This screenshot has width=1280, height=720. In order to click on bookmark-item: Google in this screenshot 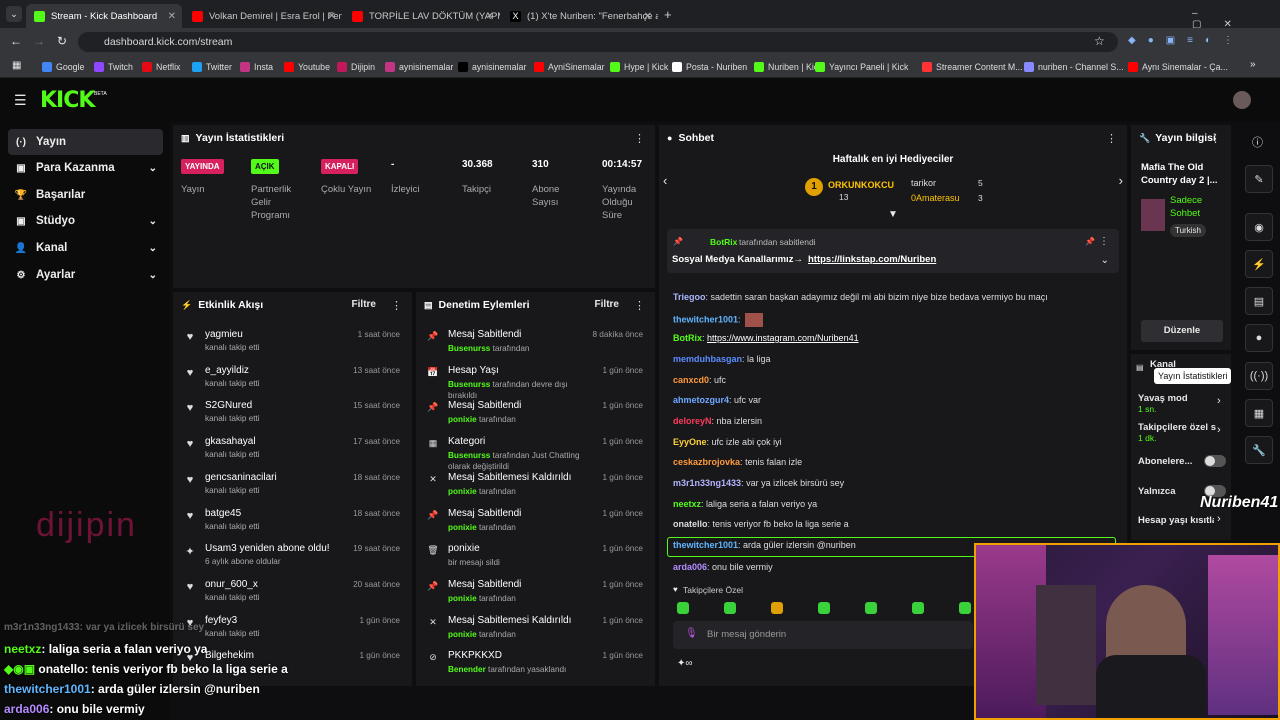, I will do `click(63, 67)`.